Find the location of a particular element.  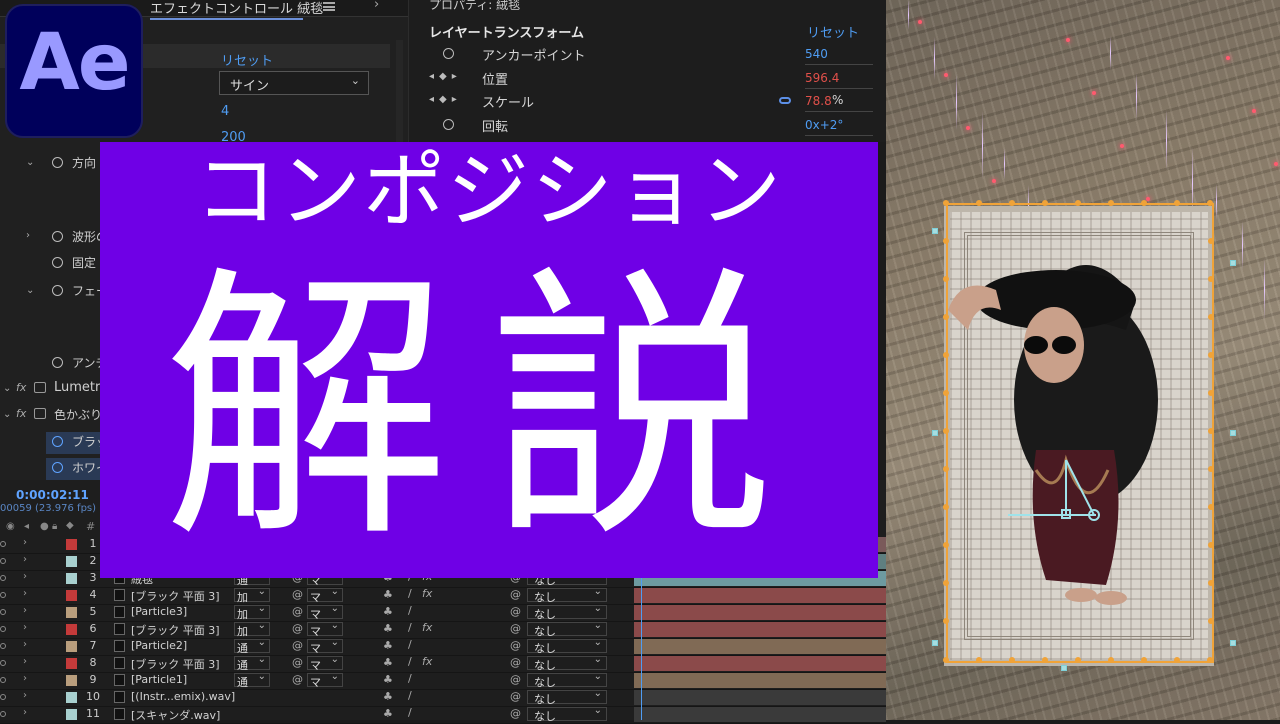

timeline-layer-row: › 9 [Particle1] 通 @ マ ♣ / @ なし is located at coordinates (443, 680).